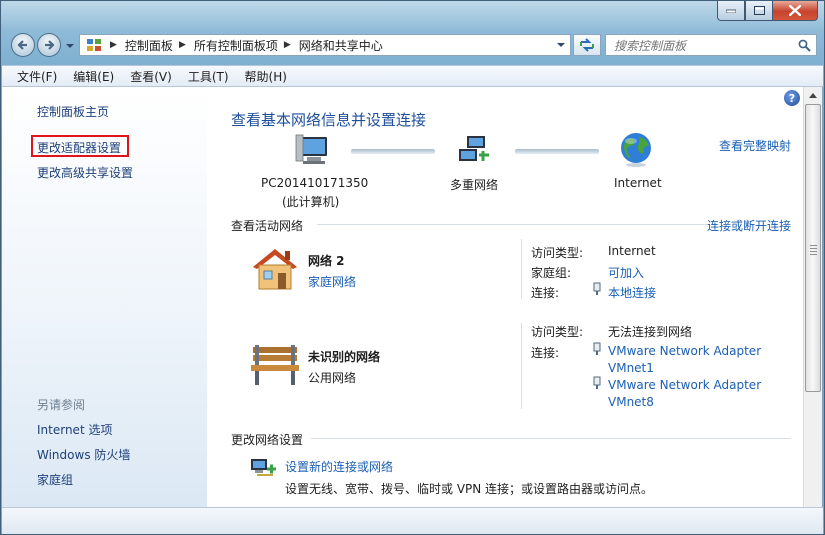 The image size is (825, 535). I want to click on maximize-icon, so click(759, 10).